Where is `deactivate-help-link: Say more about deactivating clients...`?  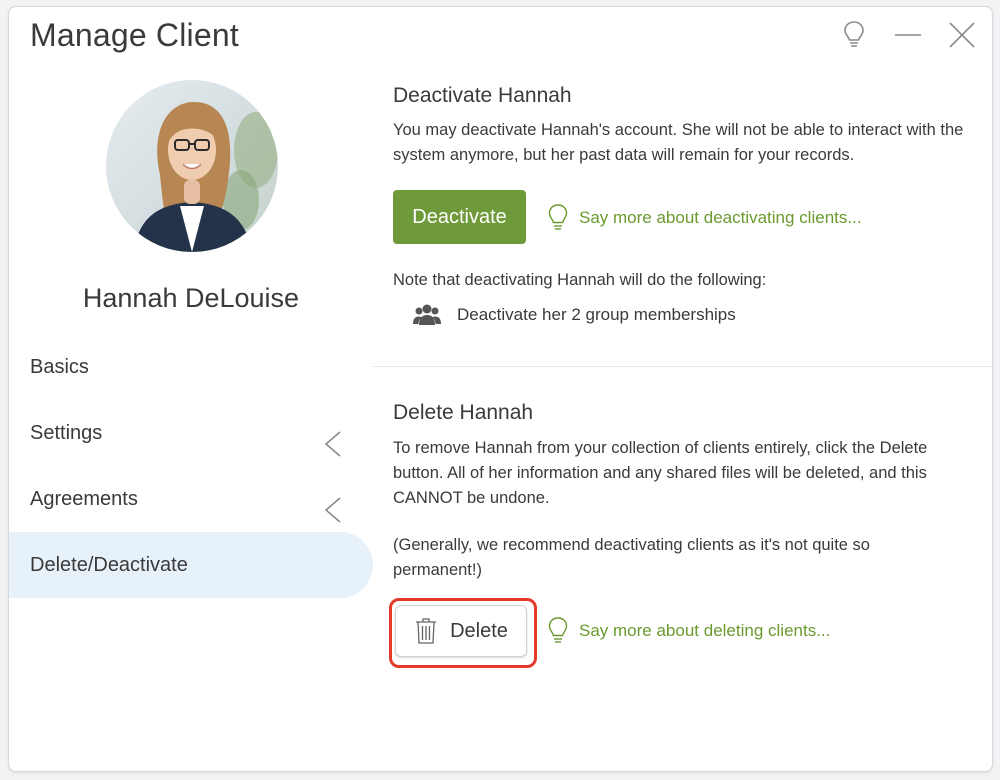 deactivate-help-link: Say more about deactivating clients... is located at coordinates (704, 218).